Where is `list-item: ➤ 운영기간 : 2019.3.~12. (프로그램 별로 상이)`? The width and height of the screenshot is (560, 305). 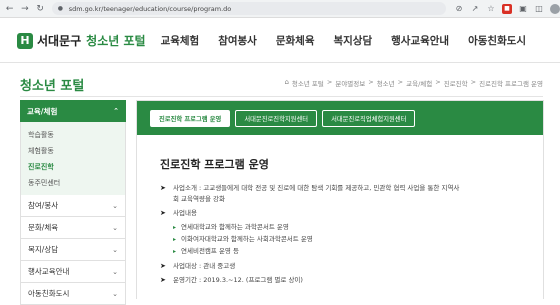
list-item: ➤ 운영기간 : 2019.3.~12. (프로그램 별로 상이) is located at coordinates (345, 280).